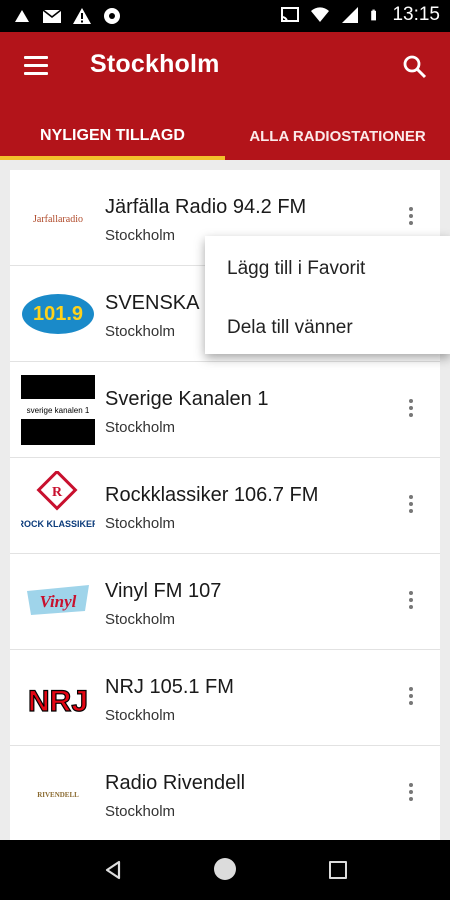  Describe the element at coordinates (225, 602) in the screenshot. I see `list-item: Vinyl Vinyl FM 107 Stockholm` at that location.